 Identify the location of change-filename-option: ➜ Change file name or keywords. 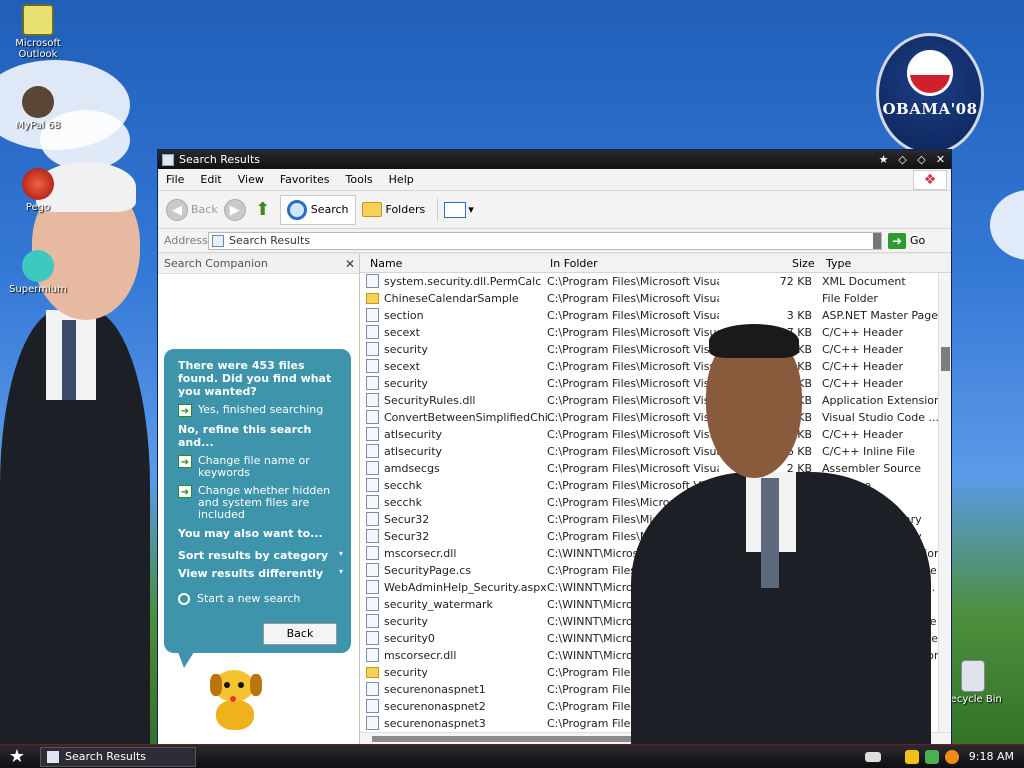
(260, 467).